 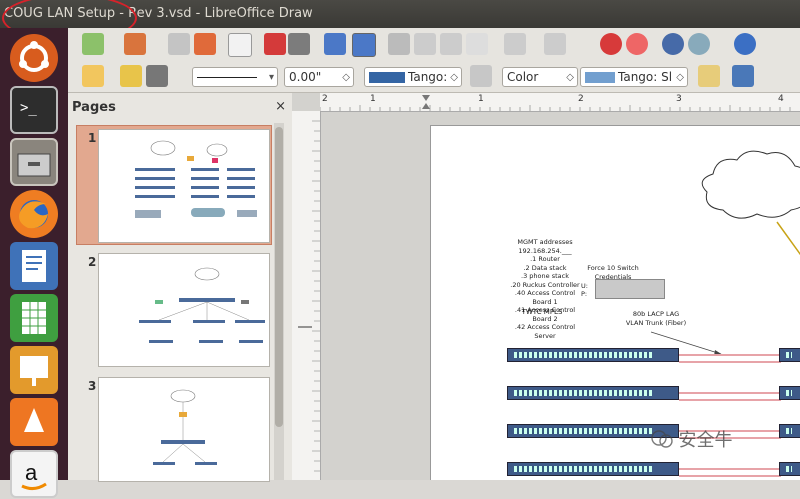 What do you see at coordinates (425, 44) in the screenshot?
I see `copy-icon` at bounding box center [425, 44].